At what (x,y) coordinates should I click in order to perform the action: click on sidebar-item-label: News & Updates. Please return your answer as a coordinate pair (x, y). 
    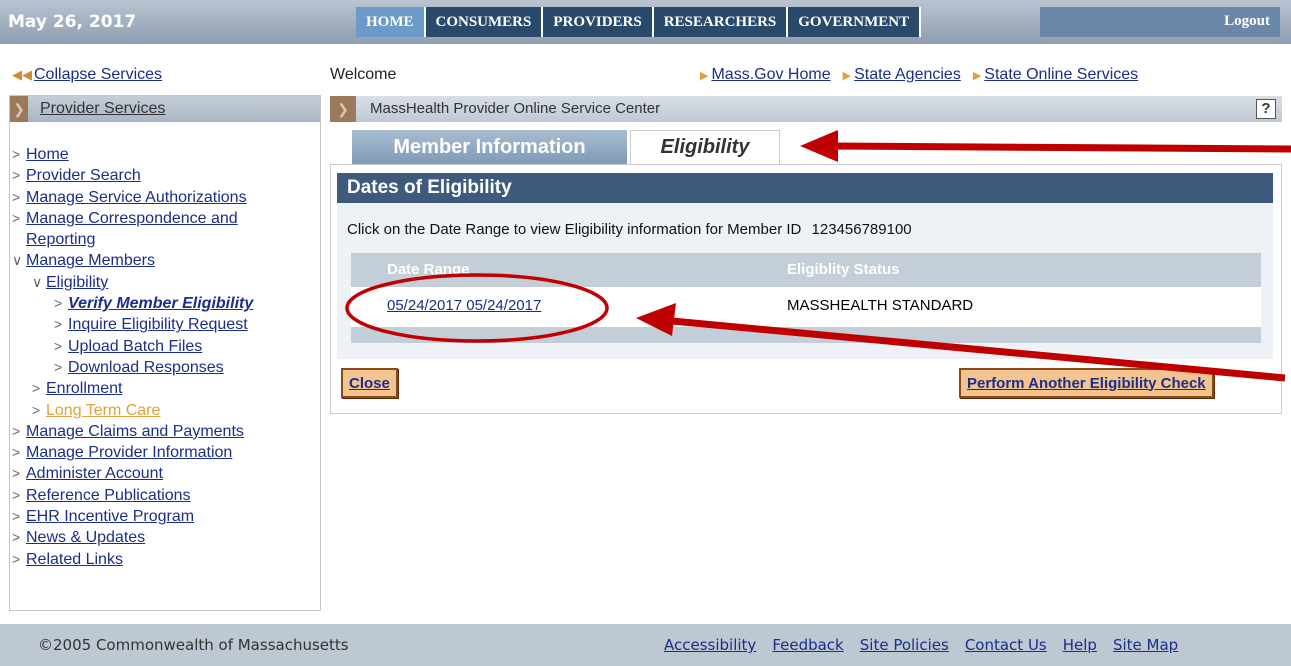
    Looking at the image, I should click on (85, 537).